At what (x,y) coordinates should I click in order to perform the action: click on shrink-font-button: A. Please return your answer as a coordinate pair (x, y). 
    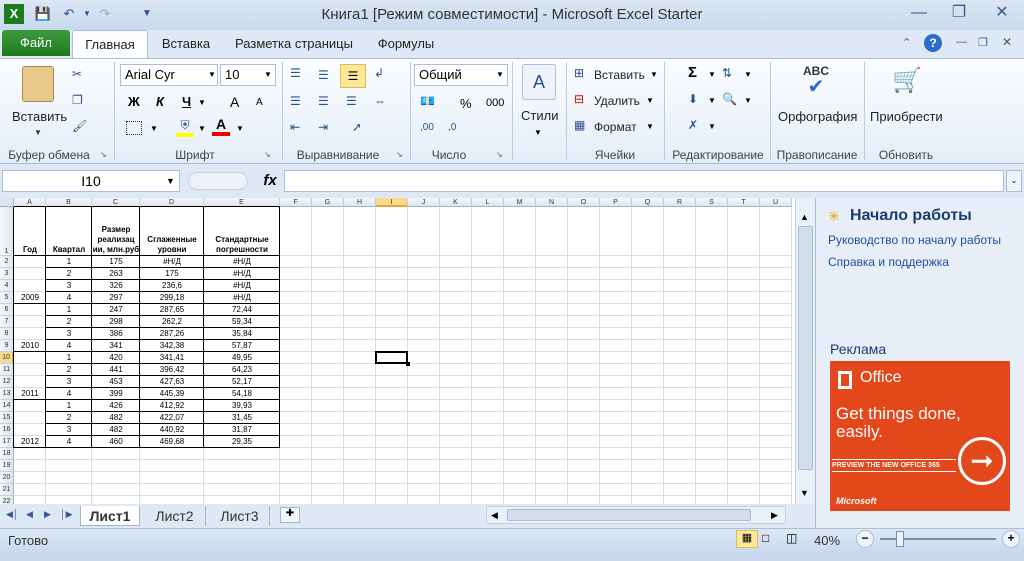
    Looking at the image, I should click on (259, 102).